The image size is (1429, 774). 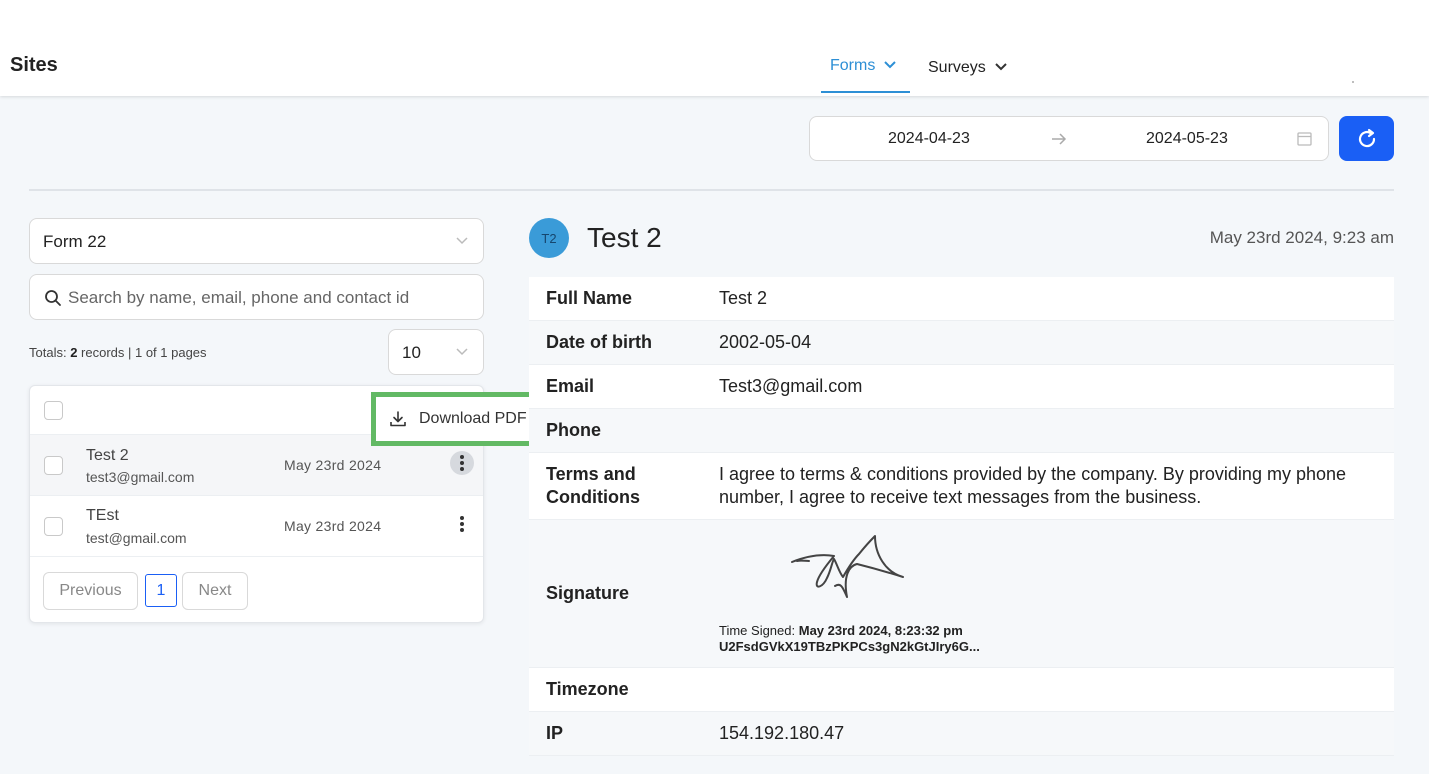 What do you see at coordinates (118, 352) in the screenshot?
I see `totals-text: Totals: 2 records | 1 of 1 pages` at bounding box center [118, 352].